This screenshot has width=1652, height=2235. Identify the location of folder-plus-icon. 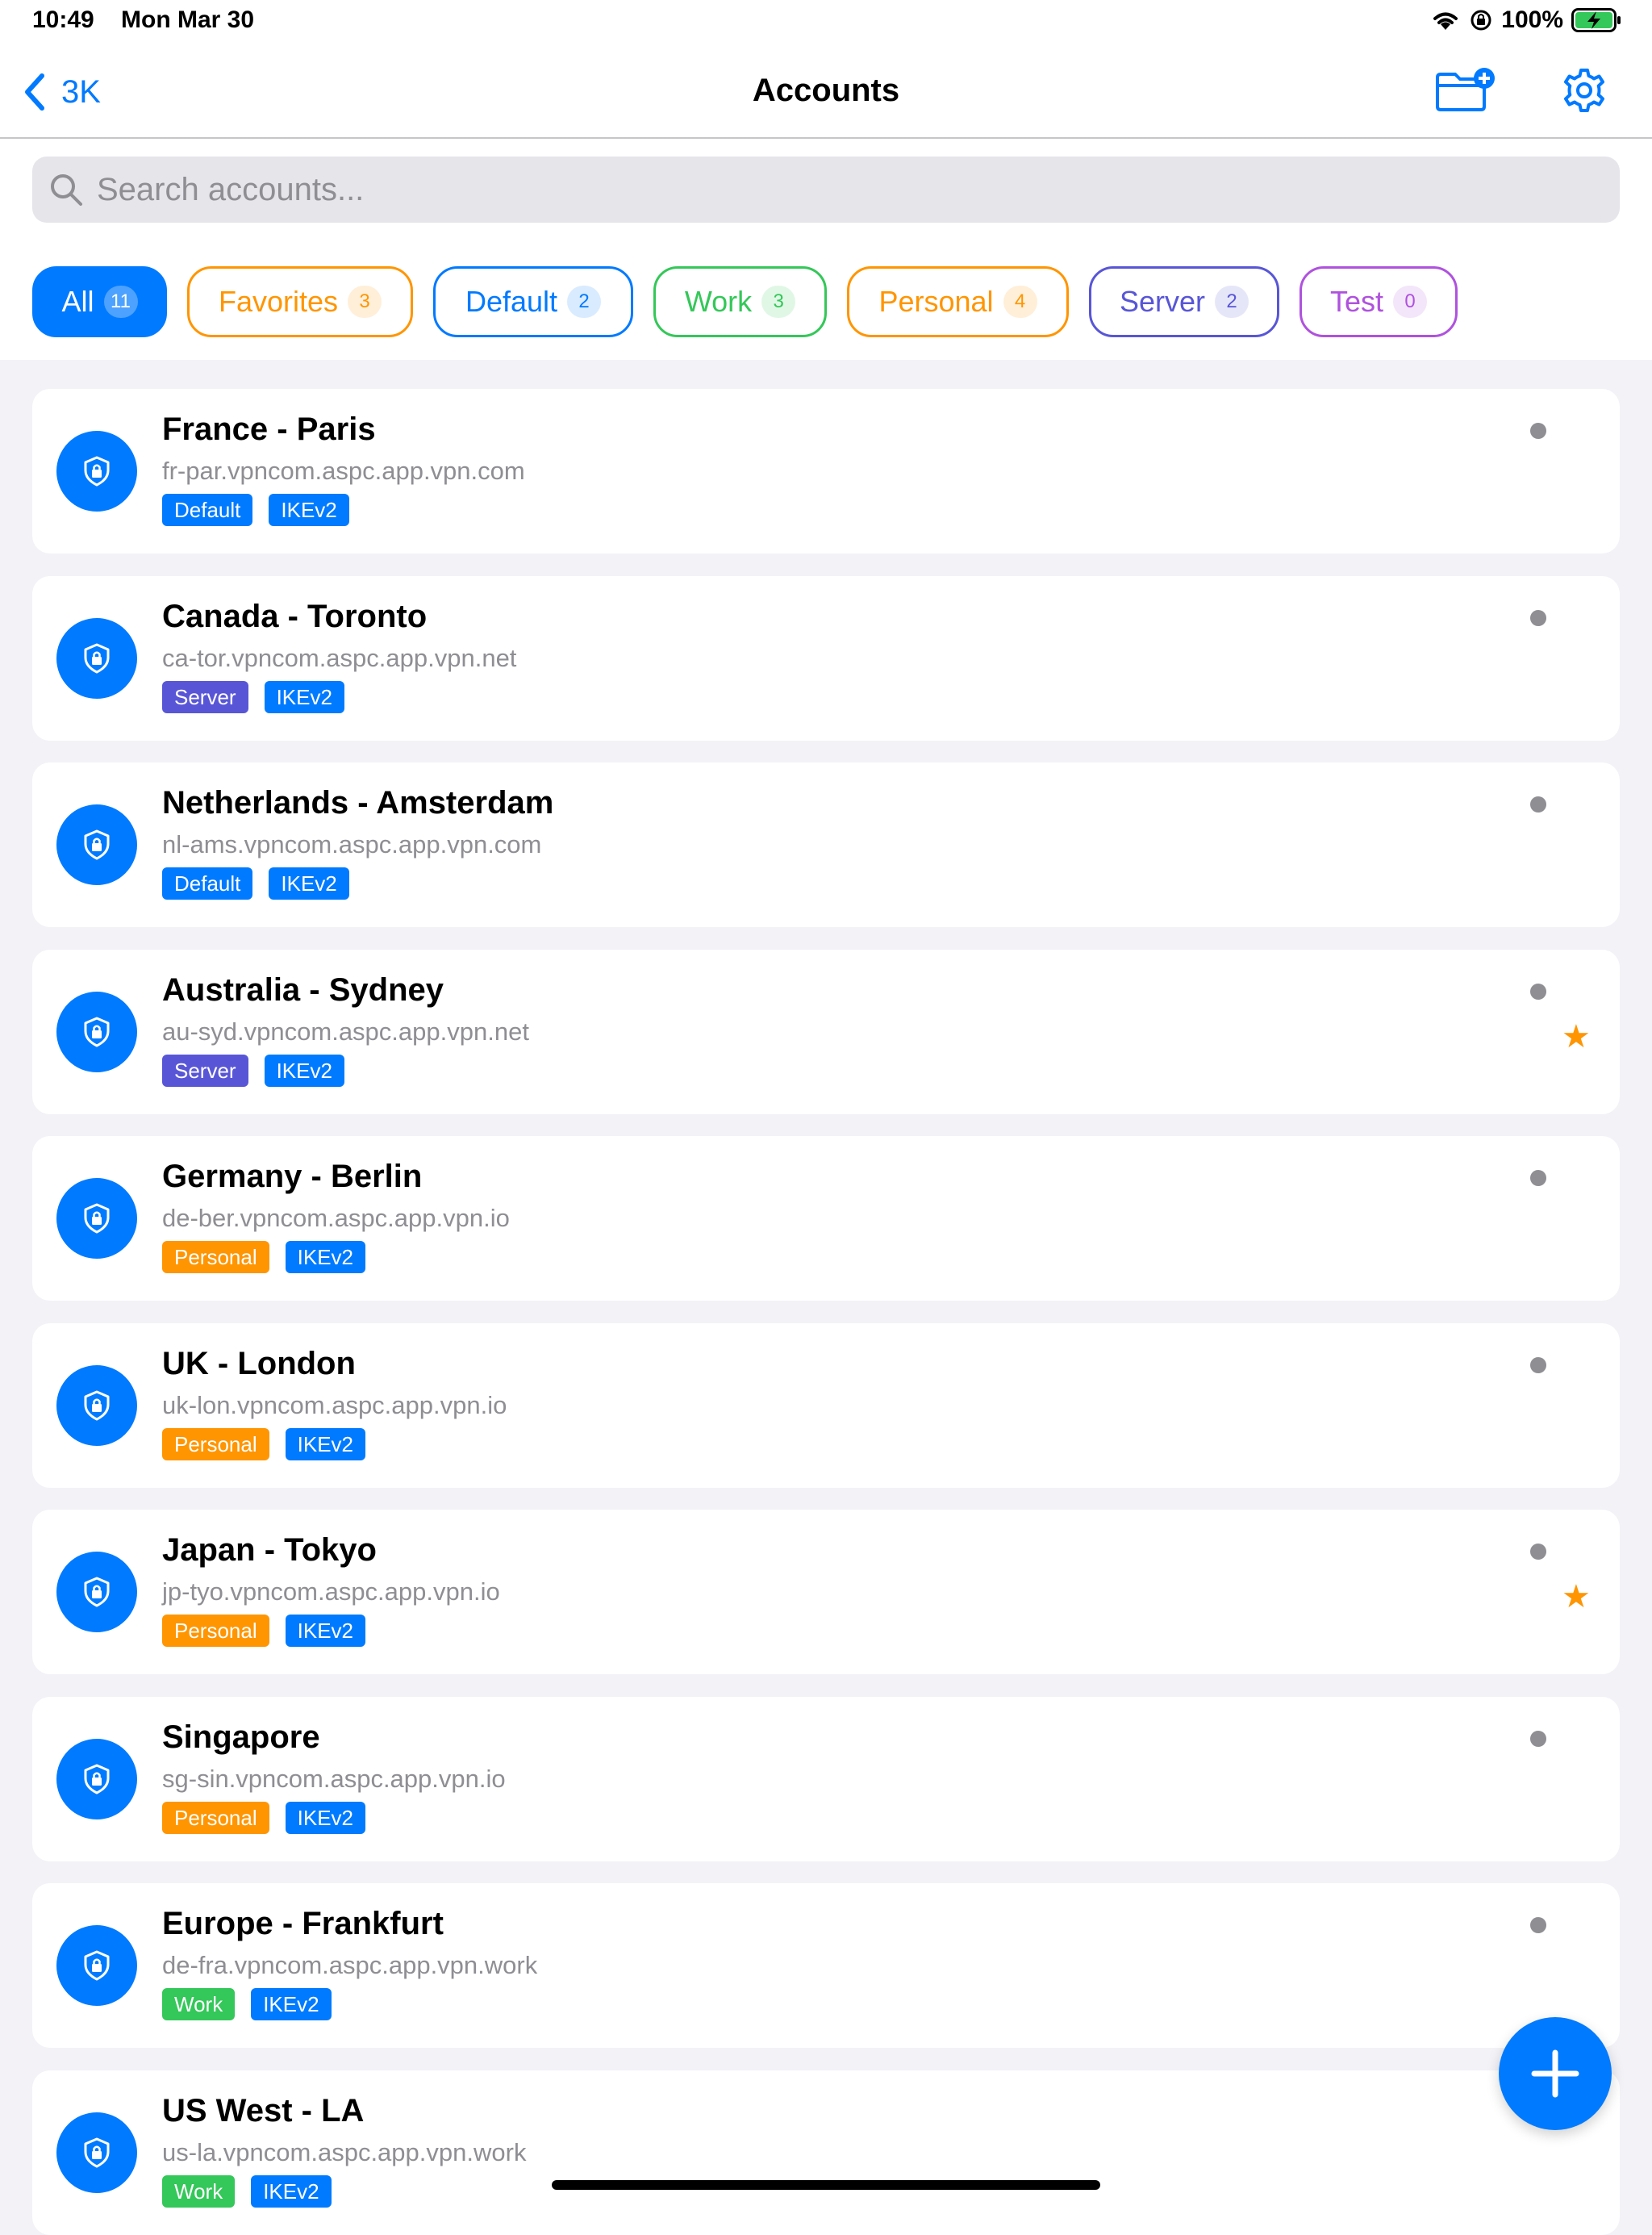
(1465, 90).